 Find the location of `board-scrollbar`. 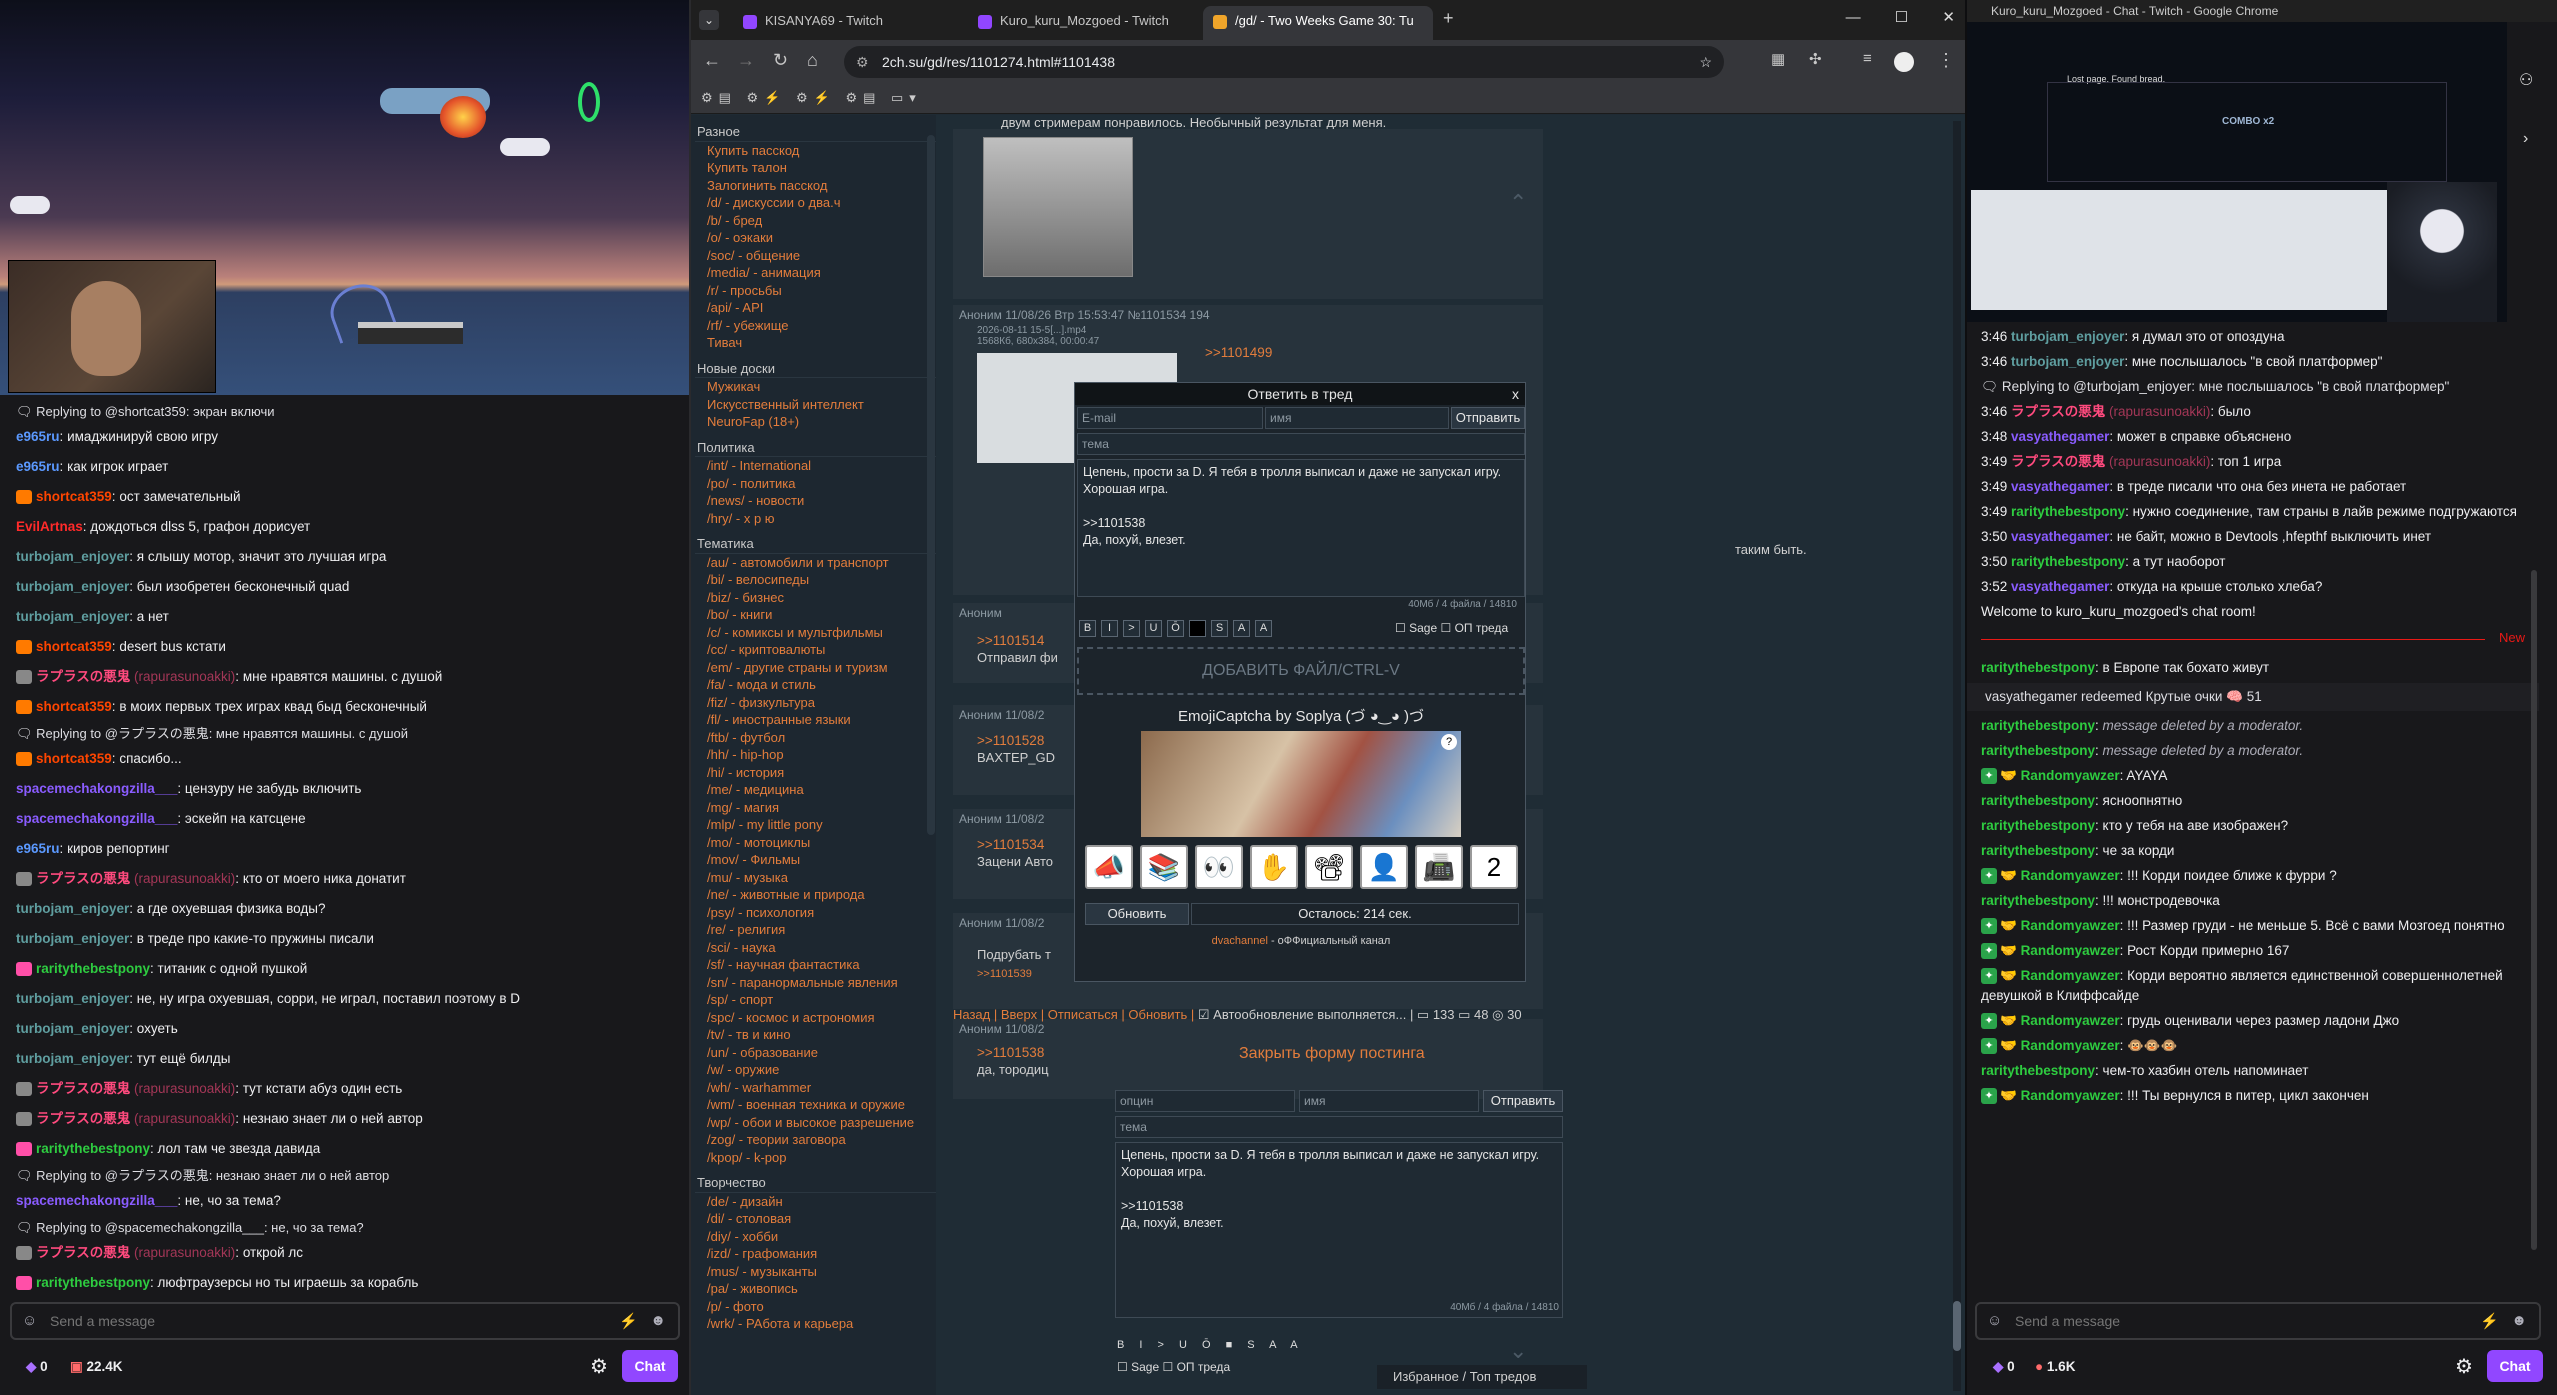

board-scrollbar is located at coordinates (931, 485).